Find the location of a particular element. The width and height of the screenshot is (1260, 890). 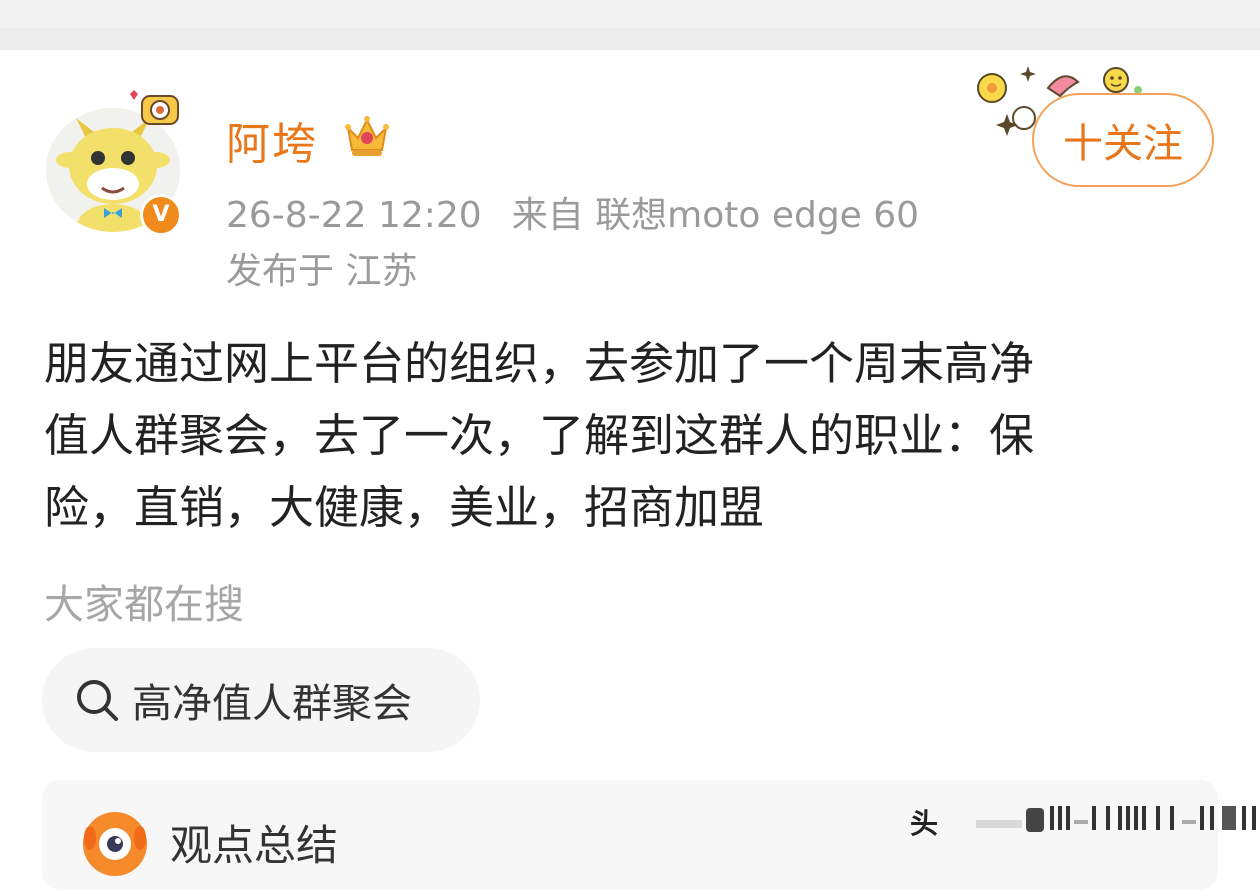

camera-sticker-icon is located at coordinates (154, 107).